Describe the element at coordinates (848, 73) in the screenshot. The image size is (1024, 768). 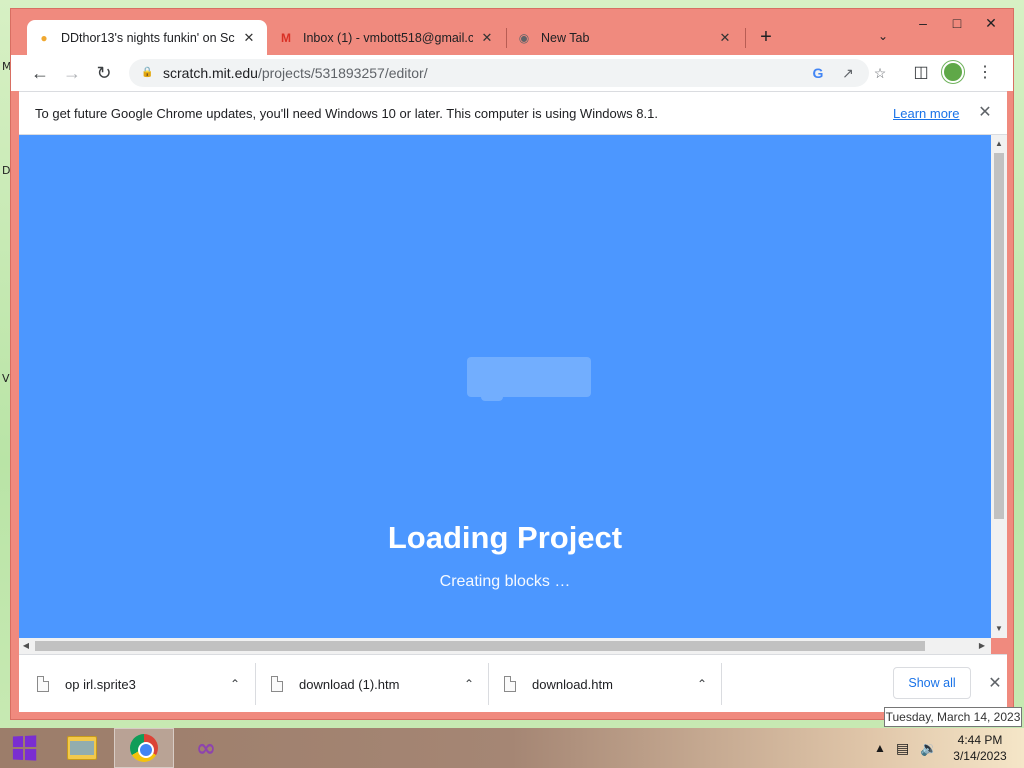
I see `share-icon: ↗` at that location.